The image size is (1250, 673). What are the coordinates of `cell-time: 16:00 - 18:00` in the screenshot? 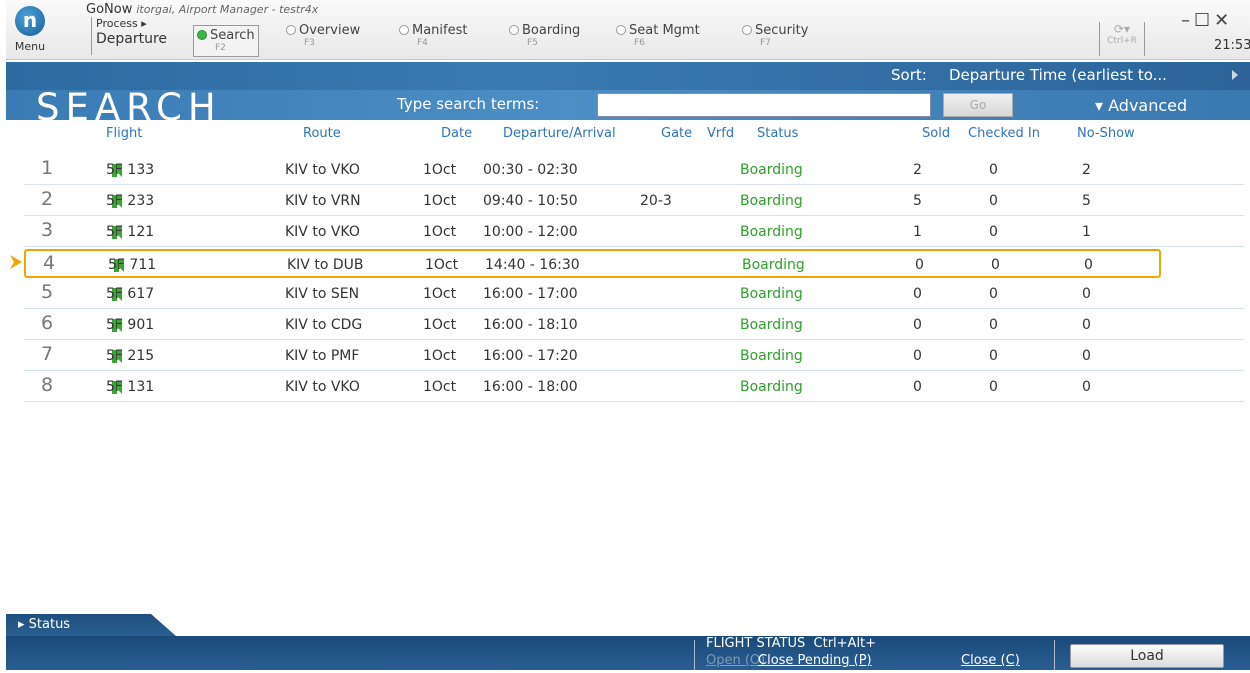 It's located at (530, 387).